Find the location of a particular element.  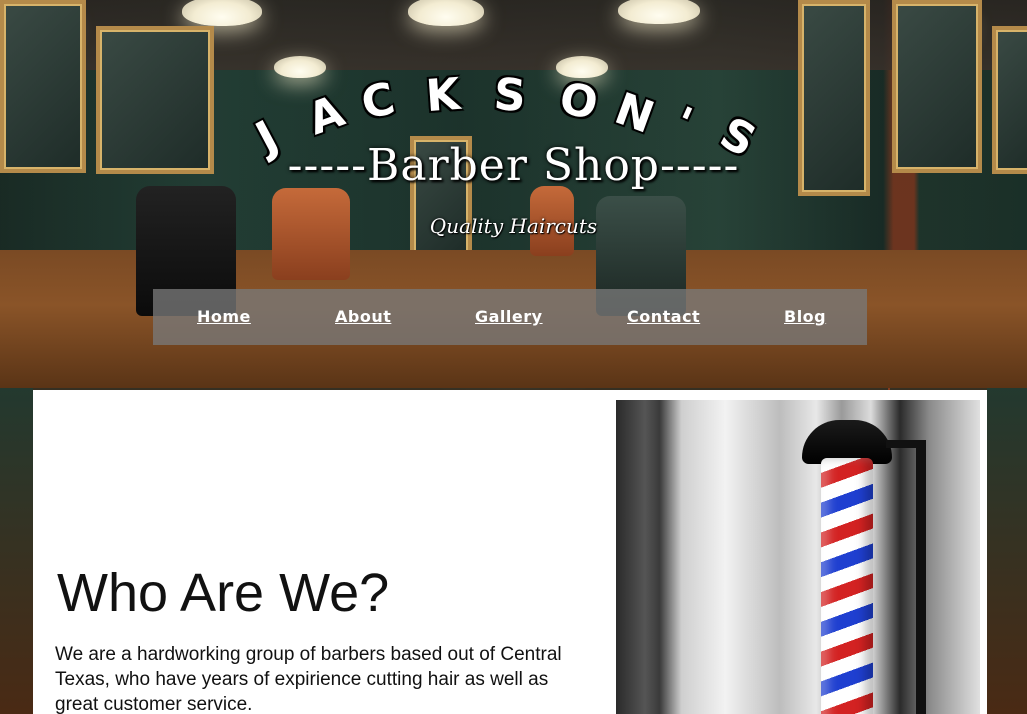

brand-arc-letter: O is located at coordinates (579, 101).